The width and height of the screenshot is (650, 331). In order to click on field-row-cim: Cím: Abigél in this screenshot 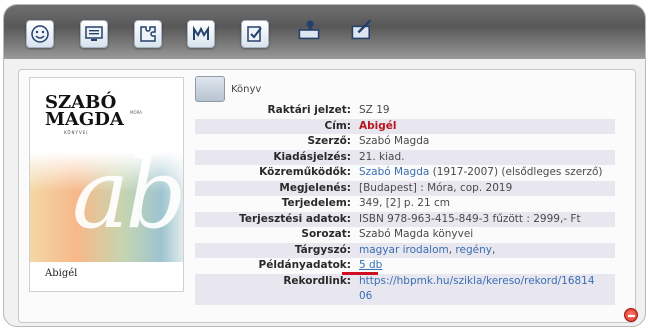, I will do `click(405, 126)`.